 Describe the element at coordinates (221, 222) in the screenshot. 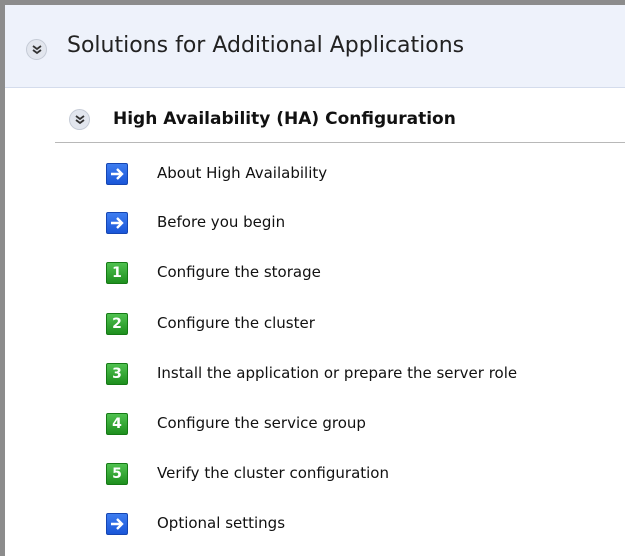

I see `item-label: Before you begin` at that location.